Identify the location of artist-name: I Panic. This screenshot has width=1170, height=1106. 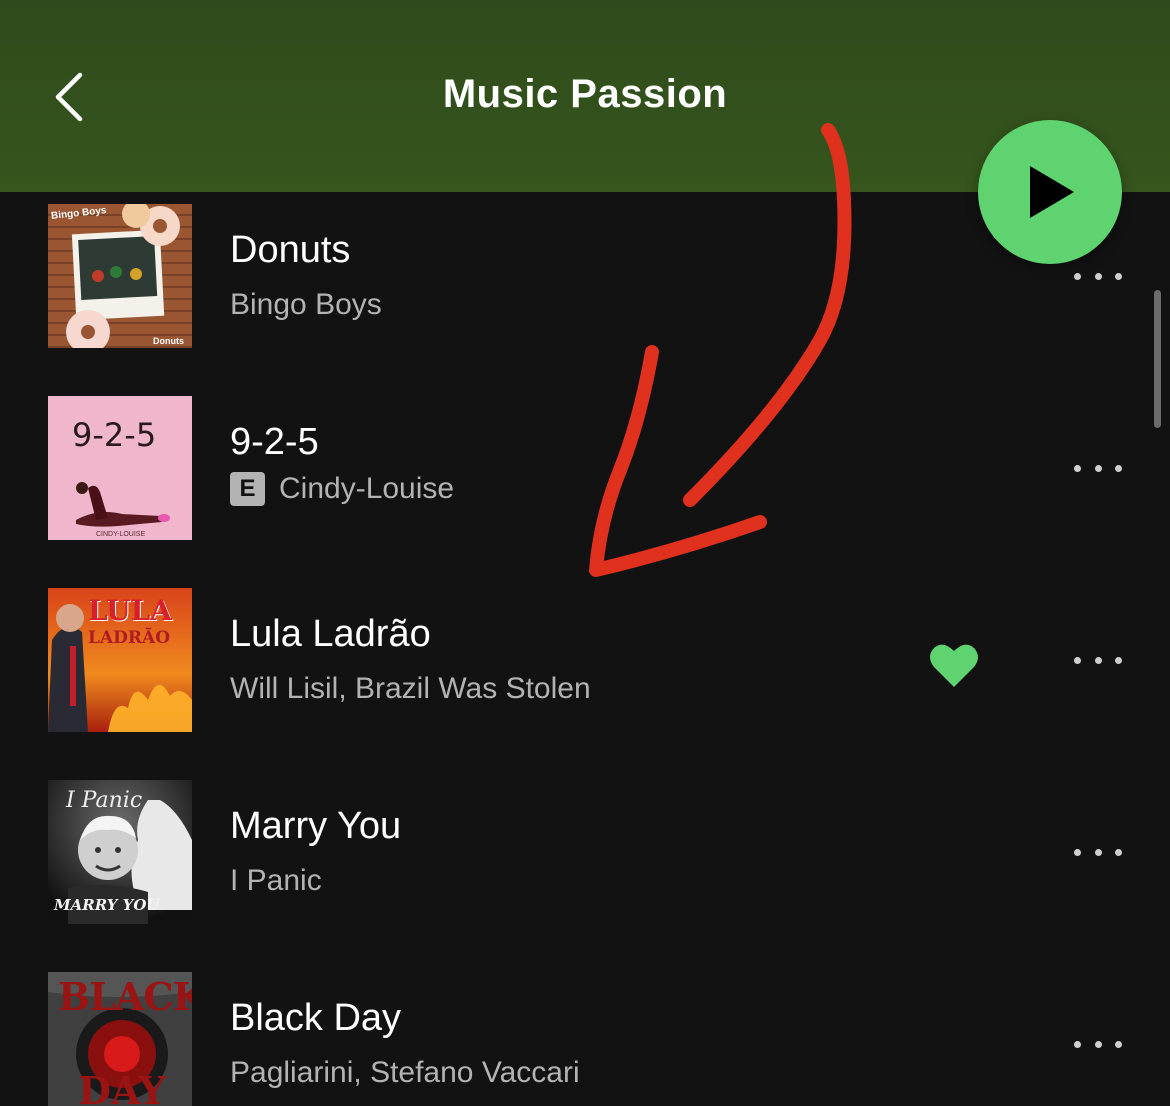
(276, 880).